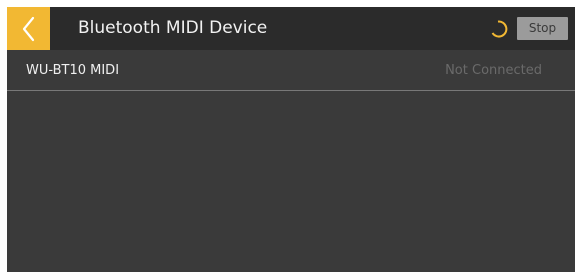 This screenshot has height=279, width=582. Describe the element at coordinates (499, 29) in the screenshot. I see `loading-spinner-icon` at that location.